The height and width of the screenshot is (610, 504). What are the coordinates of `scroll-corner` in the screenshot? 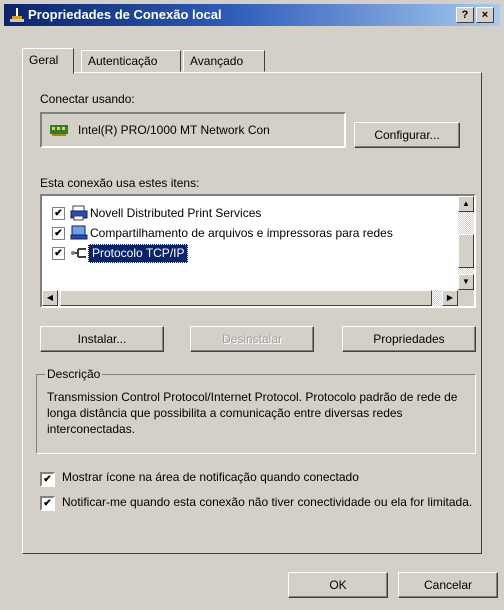 It's located at (466, 298).